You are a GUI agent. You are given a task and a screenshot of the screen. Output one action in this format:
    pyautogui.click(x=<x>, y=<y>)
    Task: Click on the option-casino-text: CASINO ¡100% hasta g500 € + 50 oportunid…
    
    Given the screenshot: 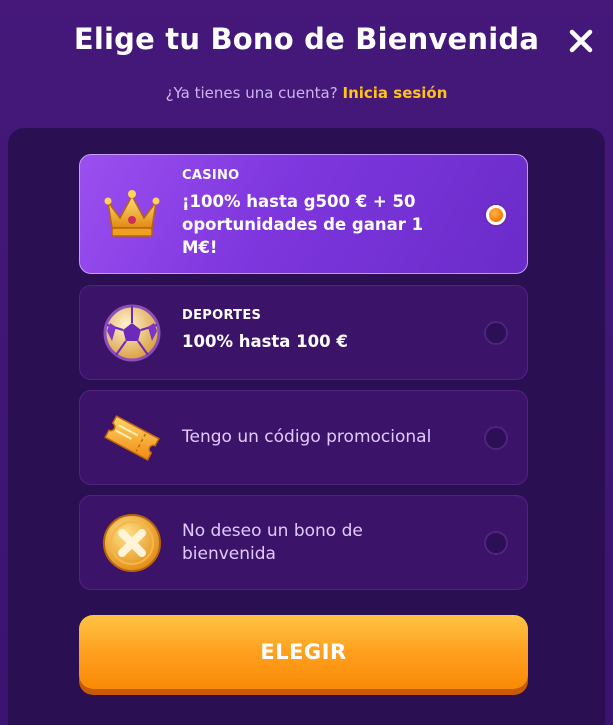 What is the action you would take?
    pyautogui.click(x=322, y=213)
    